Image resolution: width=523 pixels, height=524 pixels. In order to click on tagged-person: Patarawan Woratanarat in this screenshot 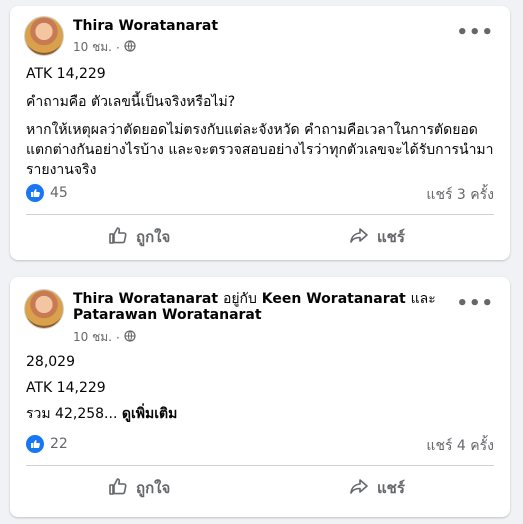, I will do `click(167, 315)`.